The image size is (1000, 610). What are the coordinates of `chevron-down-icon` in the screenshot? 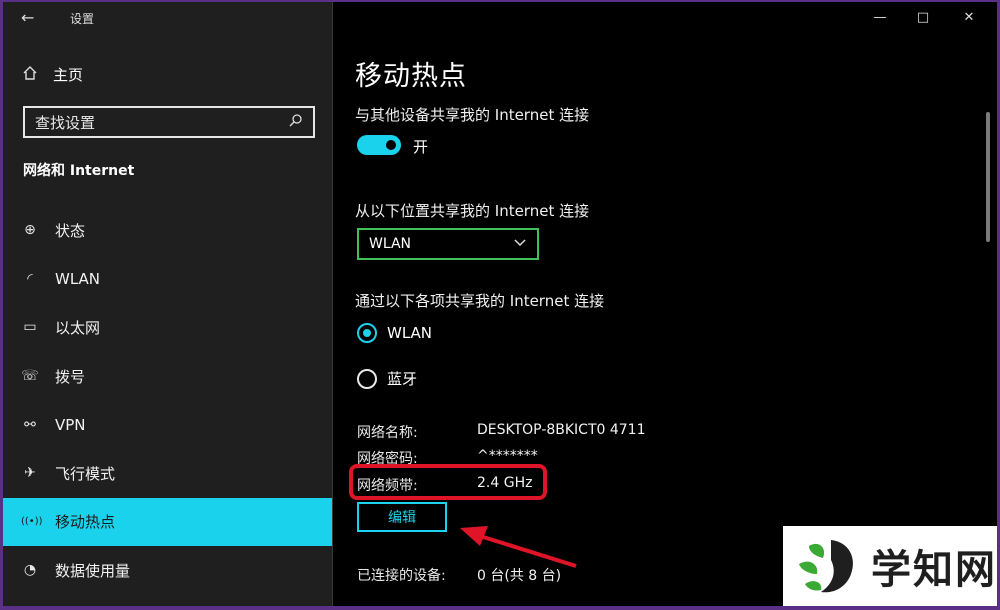 It's located at (520, 244).